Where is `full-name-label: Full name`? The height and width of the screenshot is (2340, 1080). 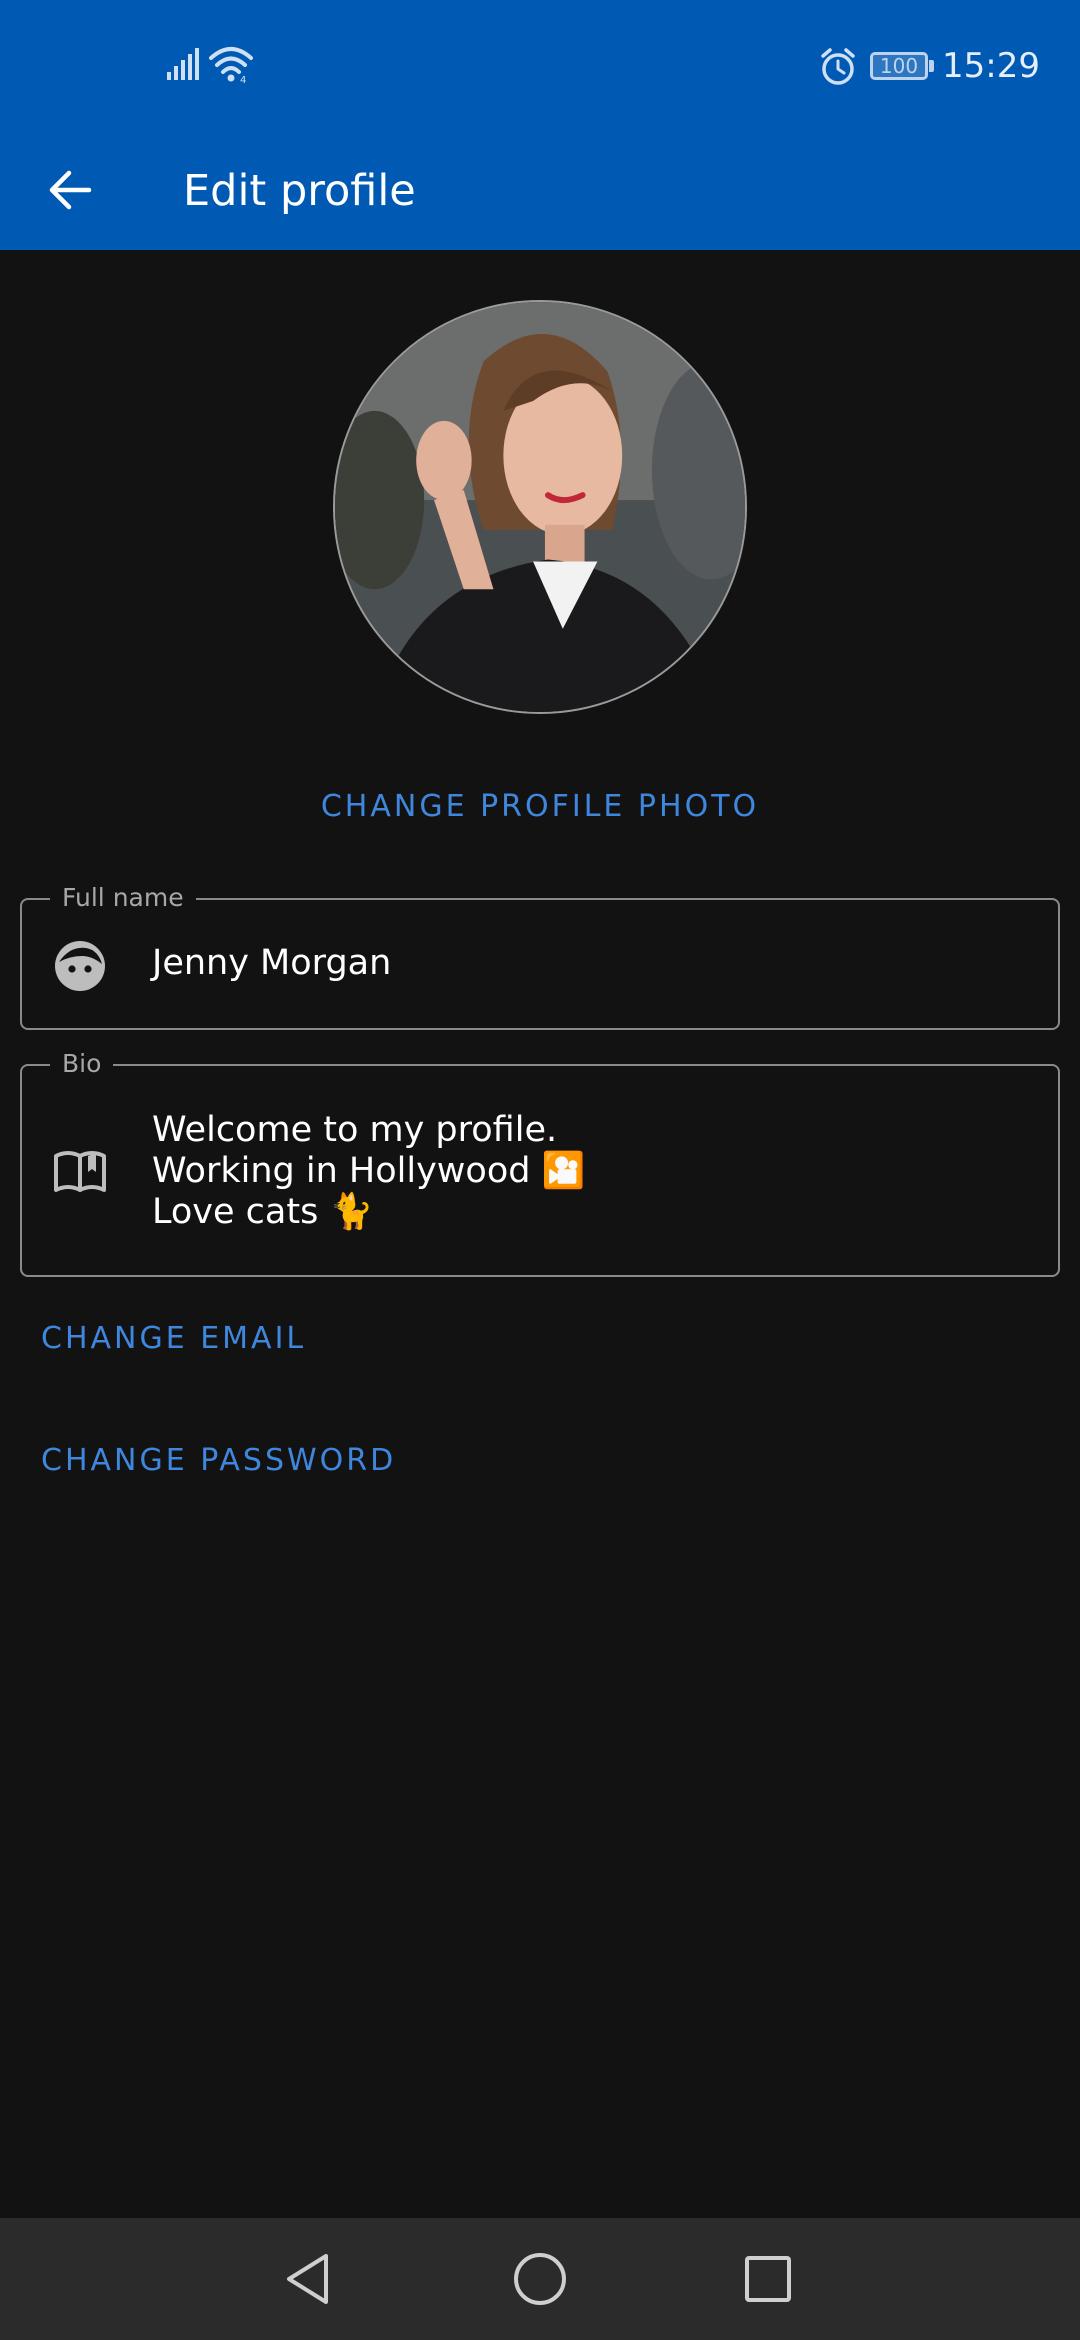
full-name-label: Full name is located at coordinates (123, 898).